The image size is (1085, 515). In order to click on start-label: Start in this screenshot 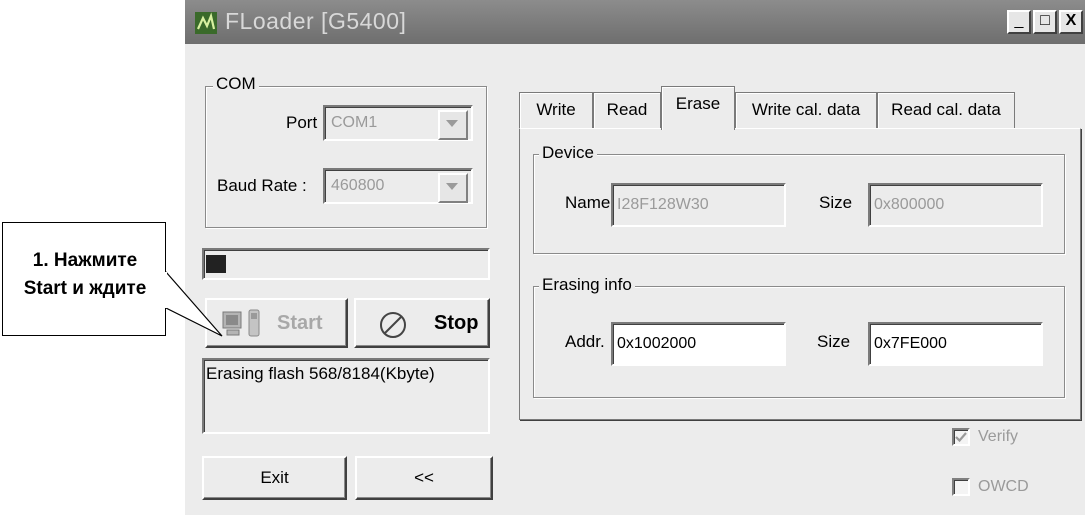, I will do `click(300, 323)`.